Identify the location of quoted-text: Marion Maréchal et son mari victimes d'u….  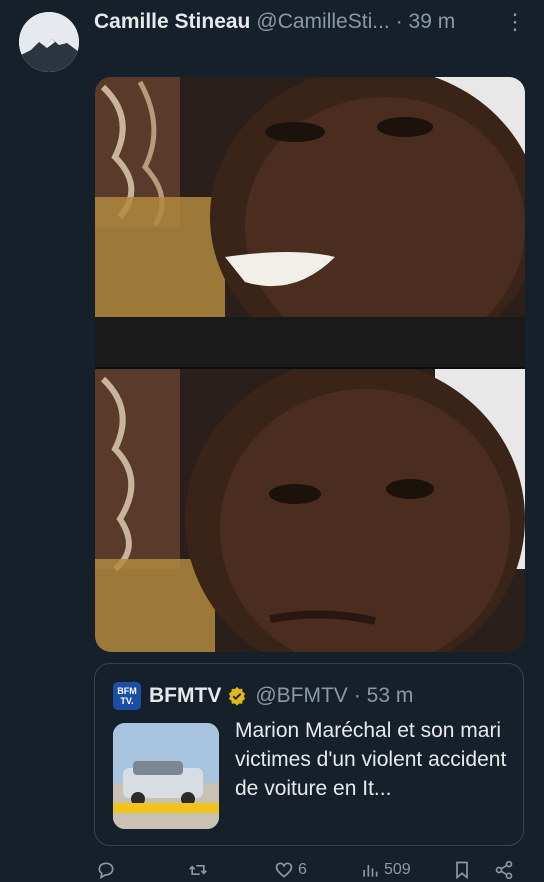
(371, 759).